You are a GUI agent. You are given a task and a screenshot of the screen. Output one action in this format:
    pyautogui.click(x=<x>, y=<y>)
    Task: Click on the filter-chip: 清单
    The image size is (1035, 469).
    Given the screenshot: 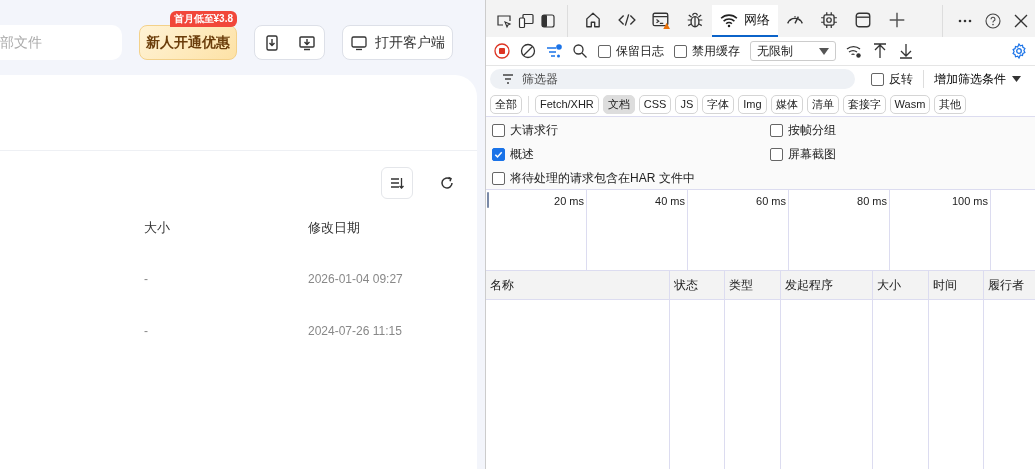 What is the action you would take?
    pyautogui.click(x=822, y=104)
    